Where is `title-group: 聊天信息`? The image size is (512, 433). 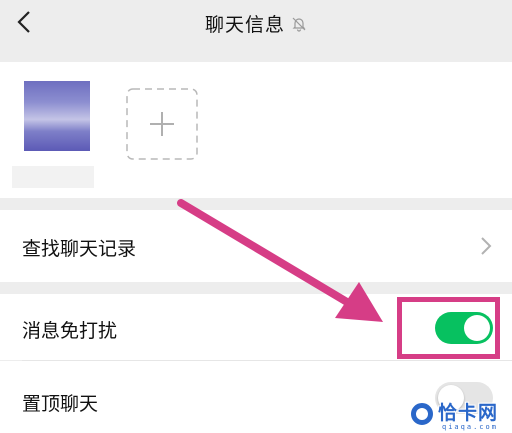
title-group: 聊天信息 is located at coordinates (256, 23).